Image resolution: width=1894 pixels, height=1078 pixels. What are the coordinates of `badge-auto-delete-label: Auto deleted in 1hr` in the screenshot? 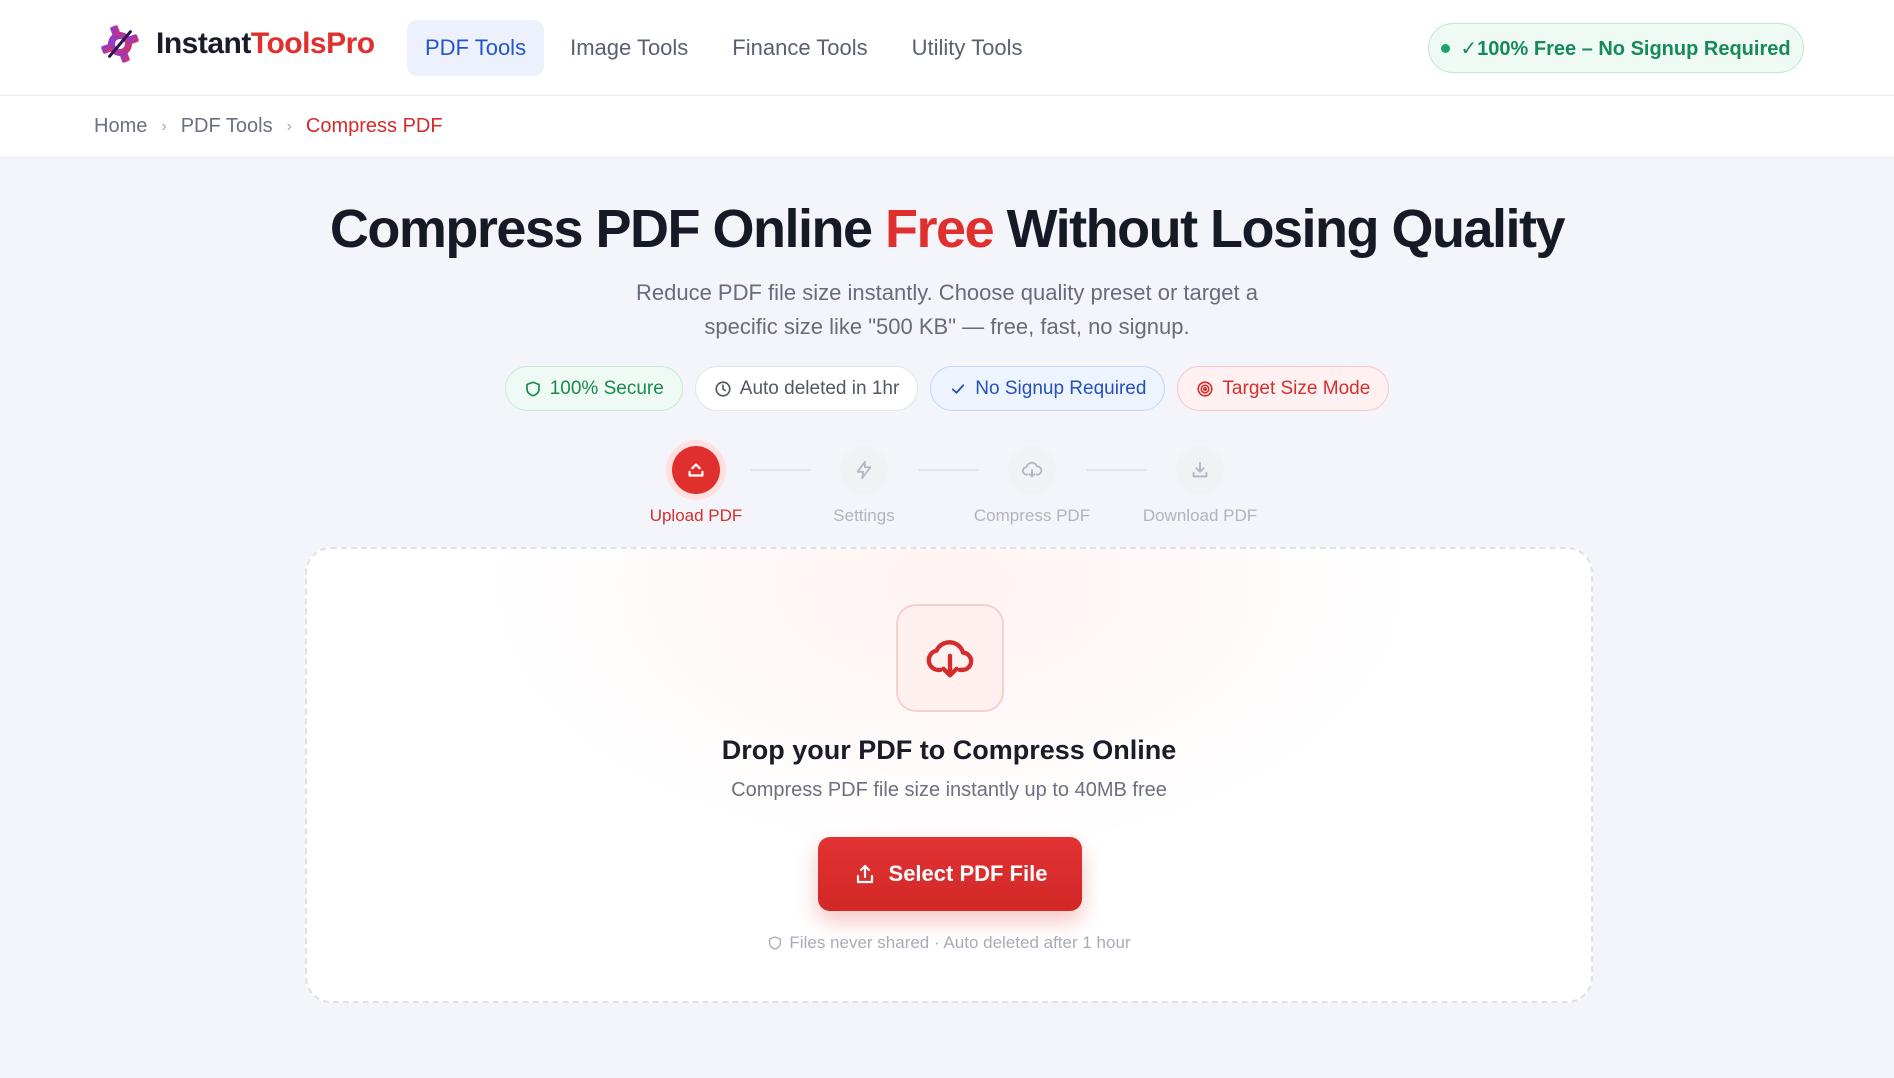 It's located at (819, 388).